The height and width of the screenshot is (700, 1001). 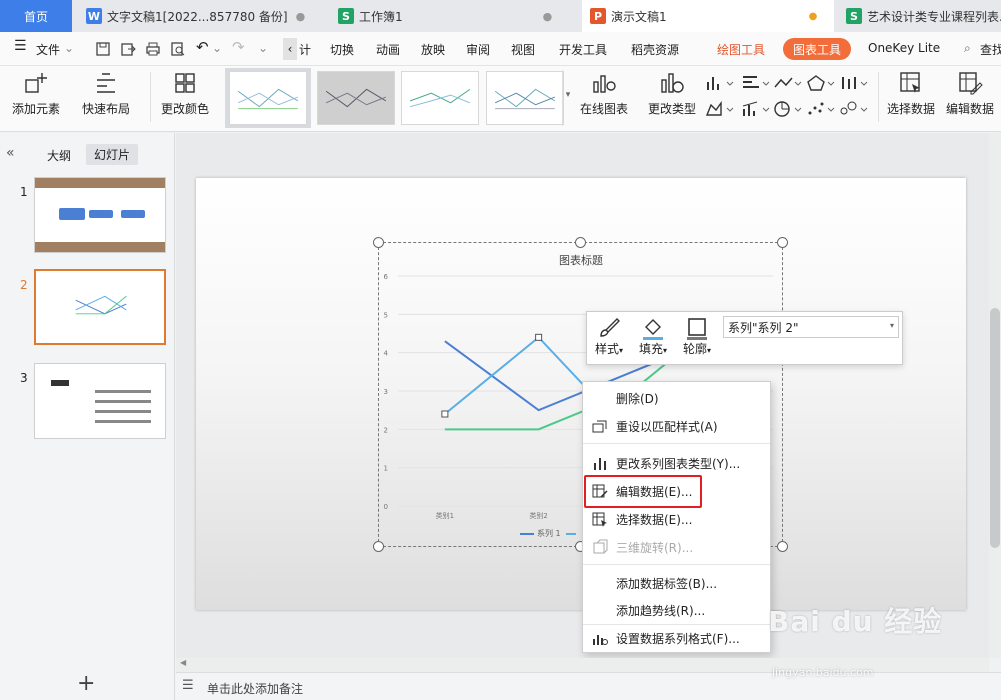 What do you see at coordinates (106, 93) in the screenshot?
I see `quick-layout-button: 快速布局` at bounding box center [106, 93].